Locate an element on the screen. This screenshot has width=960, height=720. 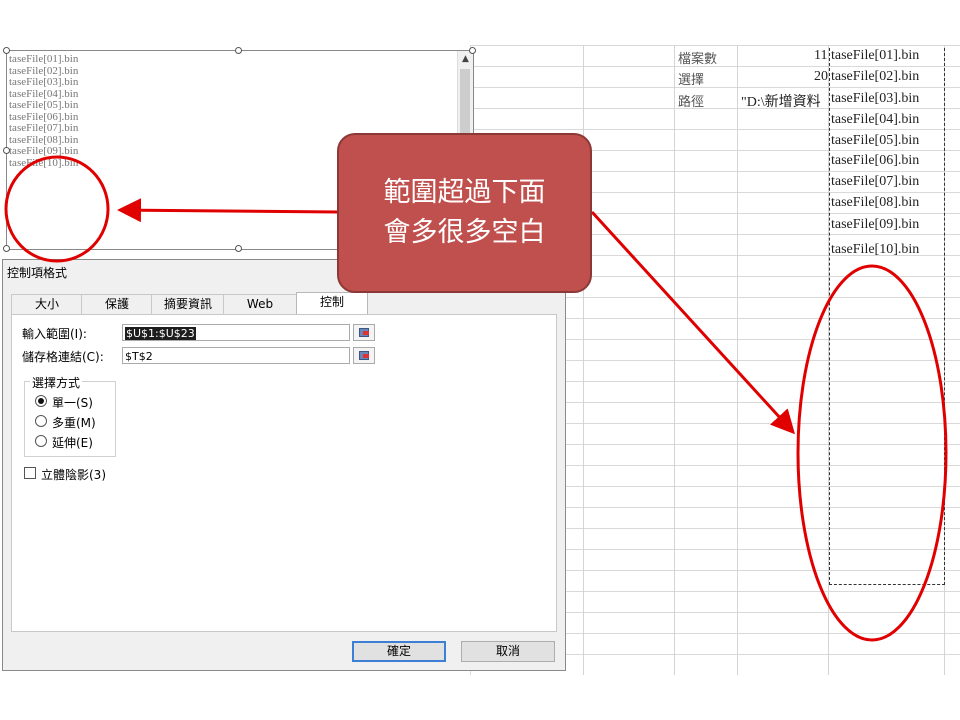
arrow-to-range is located at coordinates (693, 322).